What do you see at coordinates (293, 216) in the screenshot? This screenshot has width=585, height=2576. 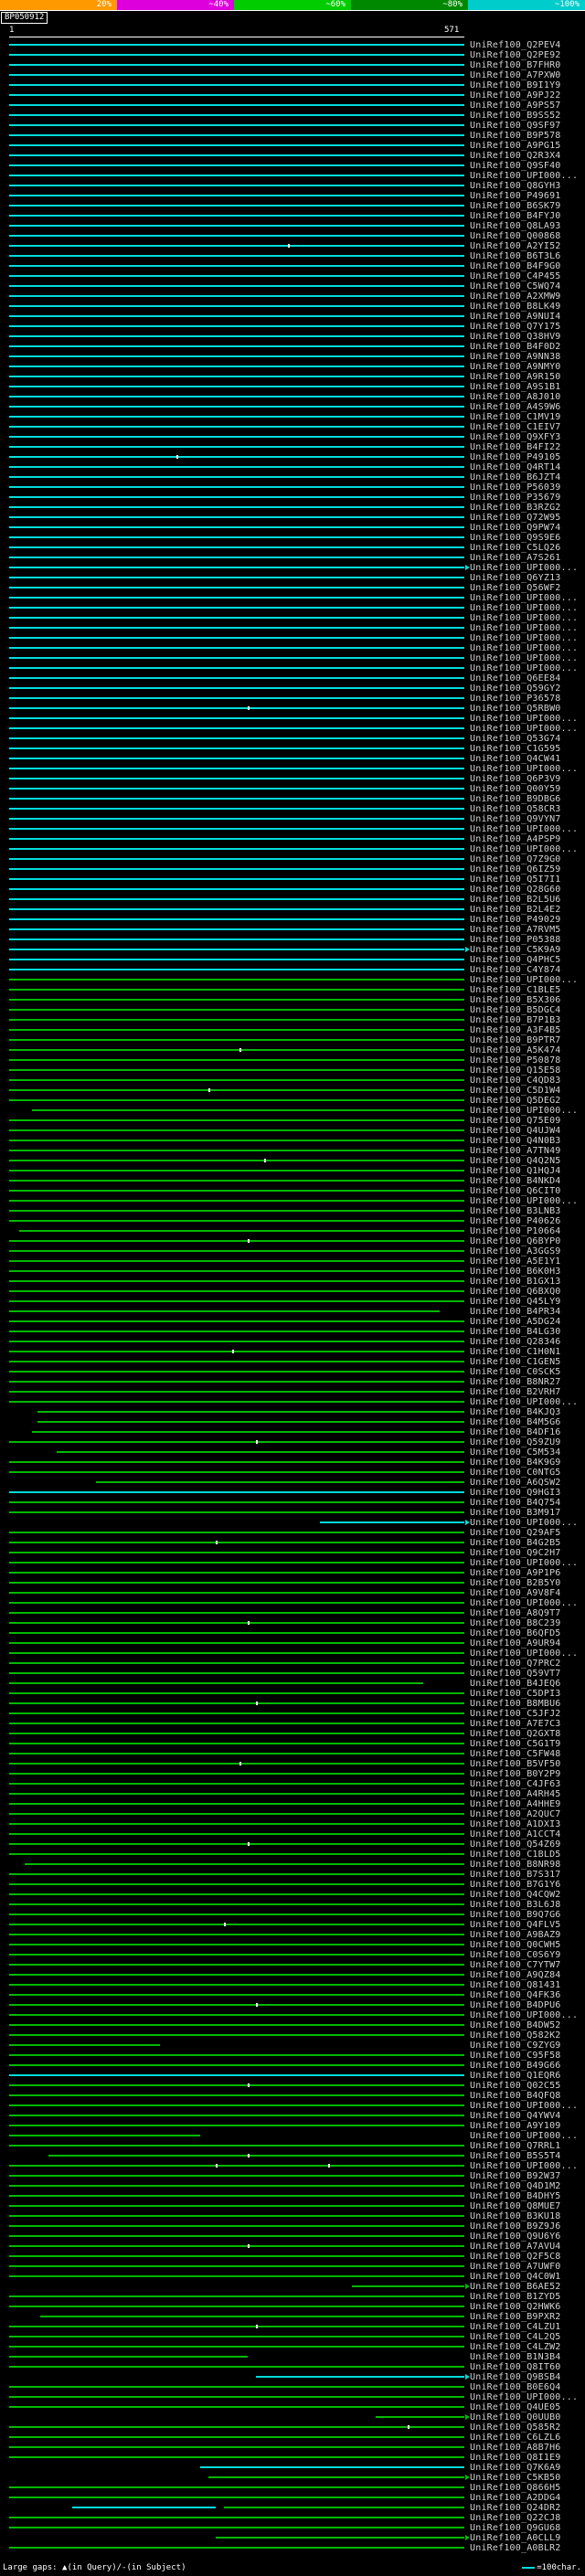 I see `hit-row: UniRef100_B4FYJ0` at bounding box center [293, 216].